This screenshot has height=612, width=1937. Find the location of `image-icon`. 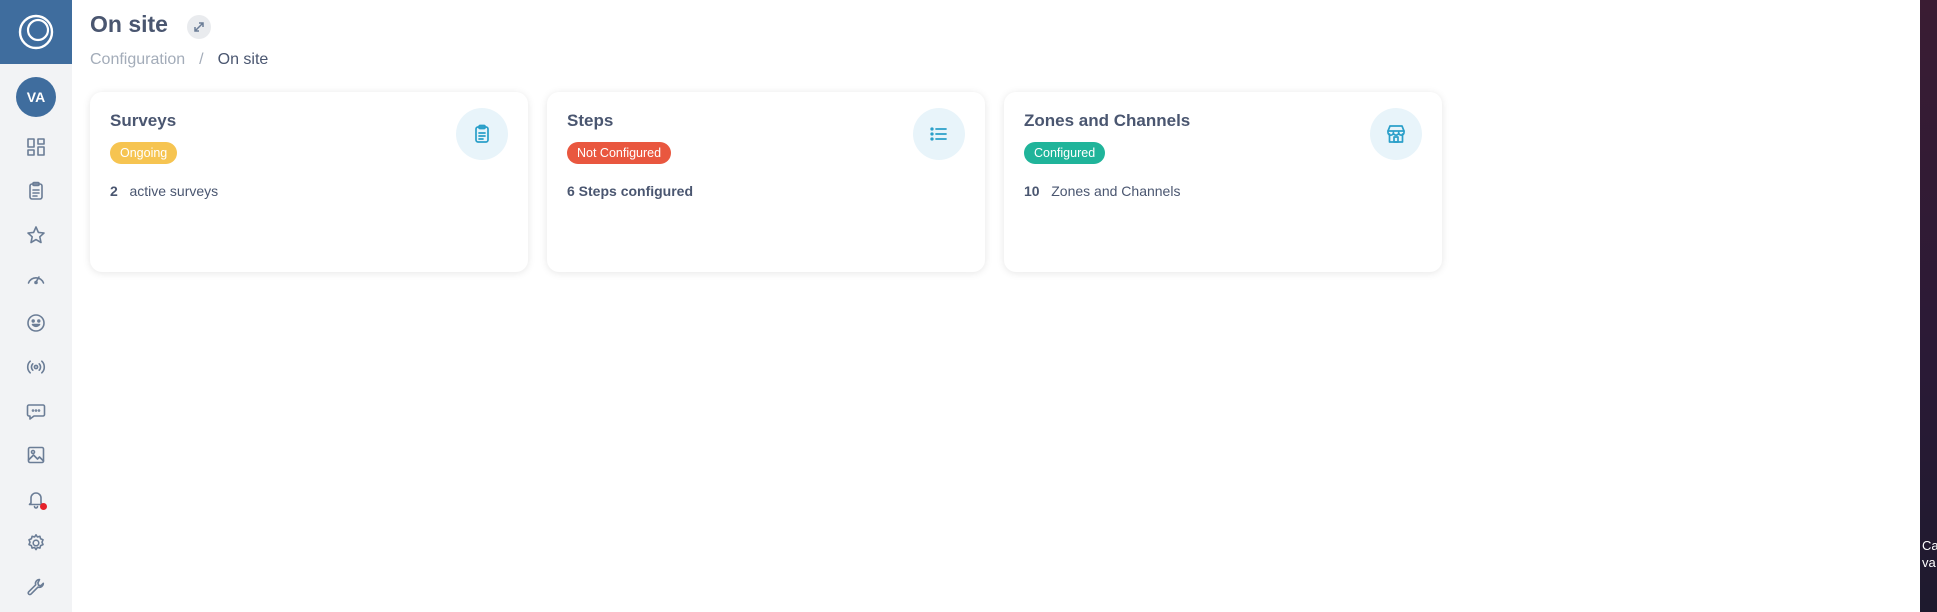

image-icon is located at coordinates (36, 455).